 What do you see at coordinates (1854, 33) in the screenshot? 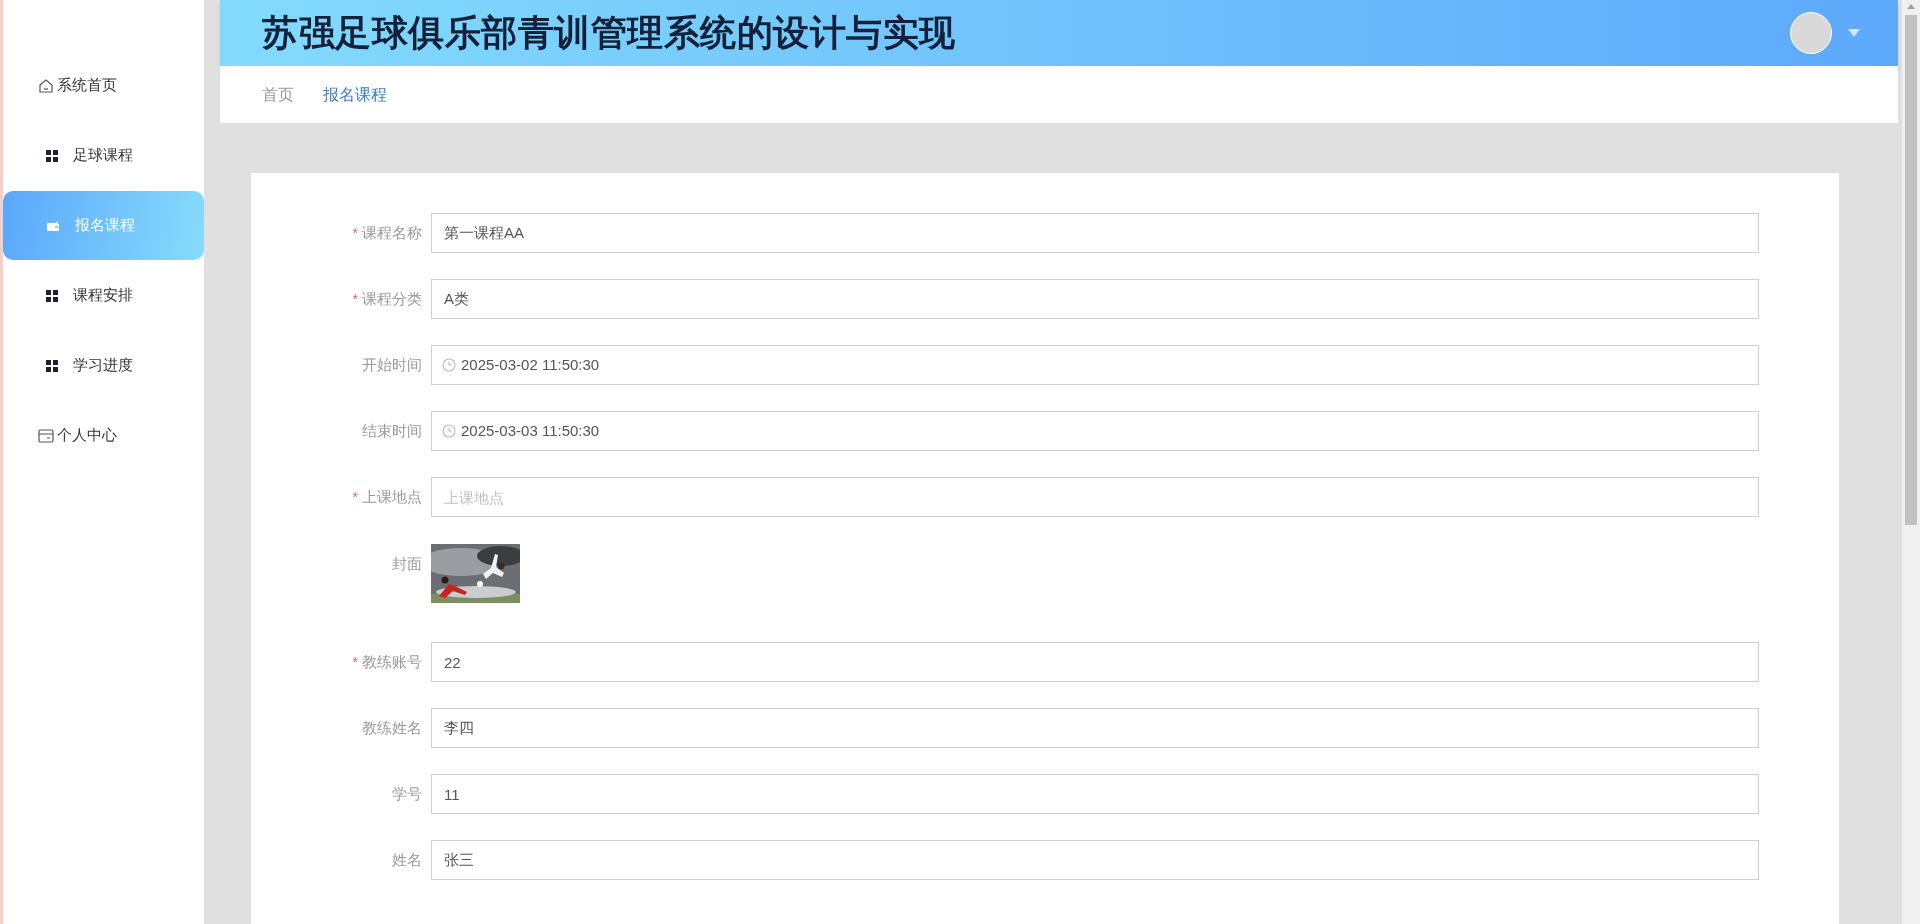
I see `caret-icon` at bounding box center [1854, 33].